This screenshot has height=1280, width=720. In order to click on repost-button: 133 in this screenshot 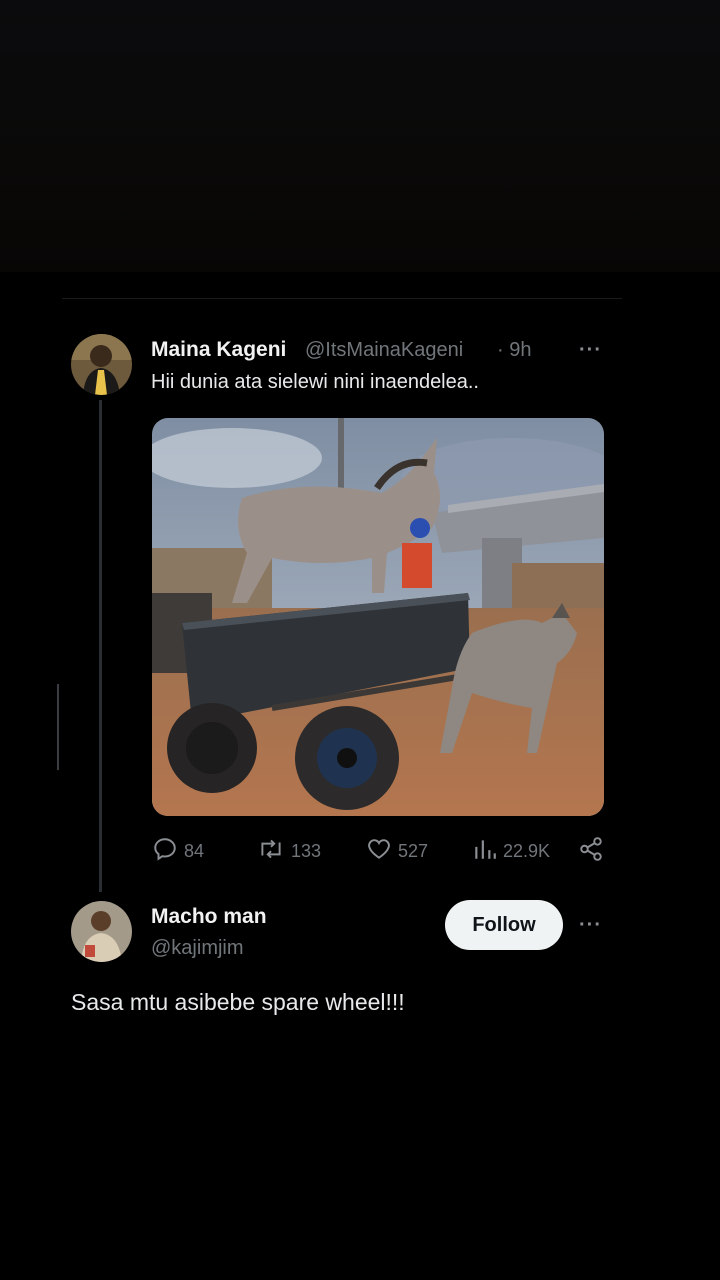, I will do `click(289, 851)`.